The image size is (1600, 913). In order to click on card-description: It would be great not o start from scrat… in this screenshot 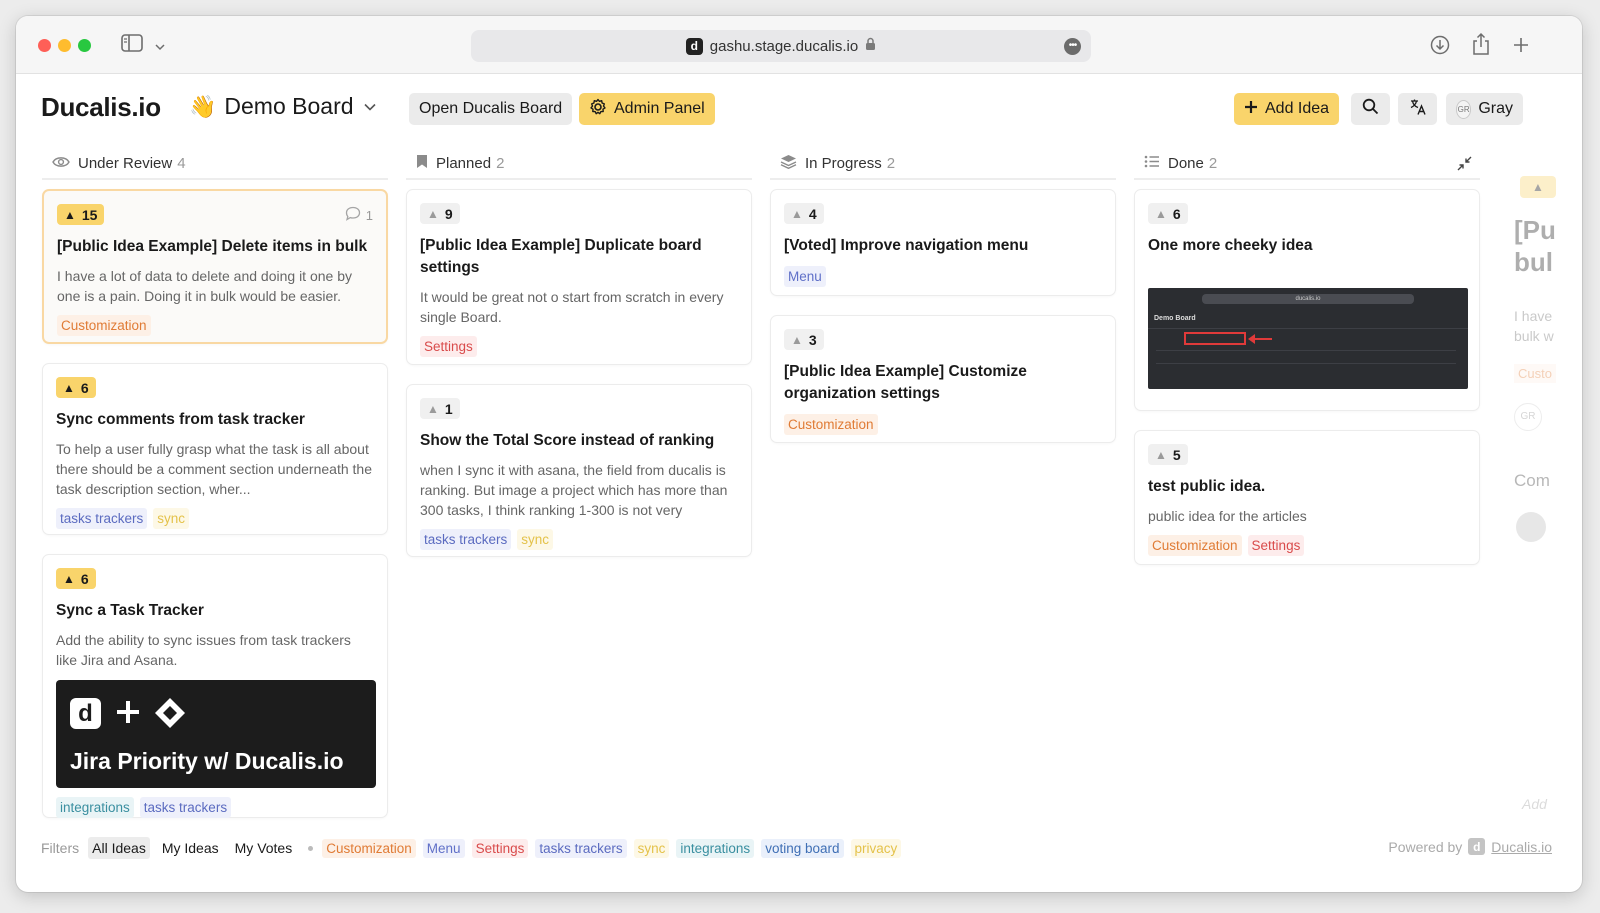, I will do `click(572, 307)`.